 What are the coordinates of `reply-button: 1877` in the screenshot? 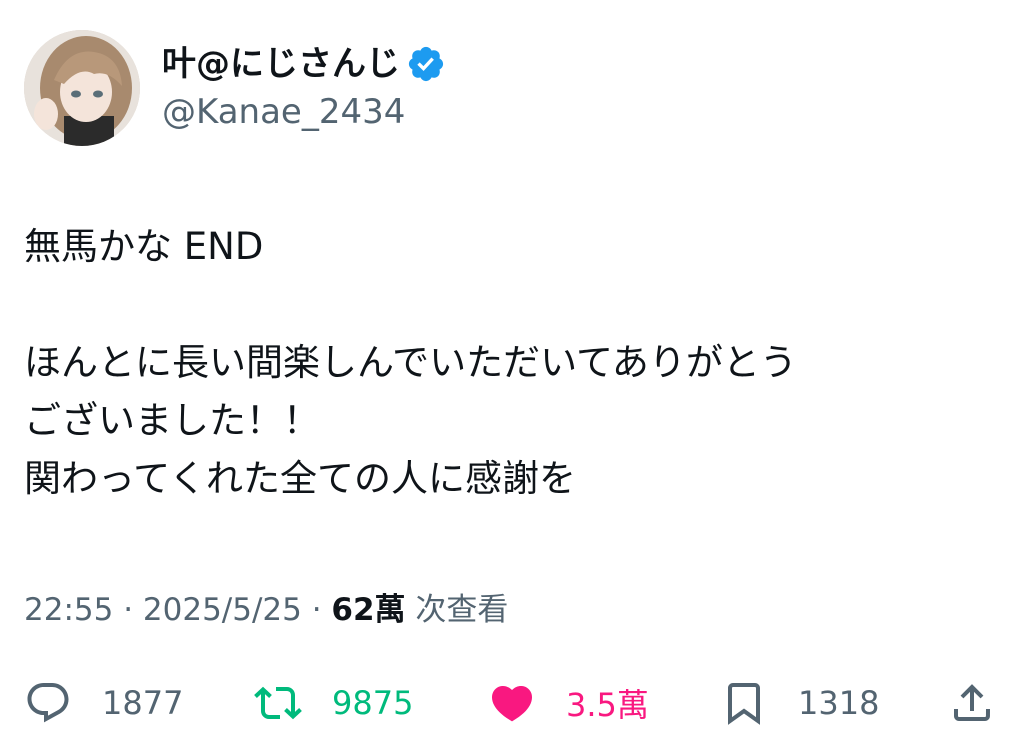 It's located at (103, 703).